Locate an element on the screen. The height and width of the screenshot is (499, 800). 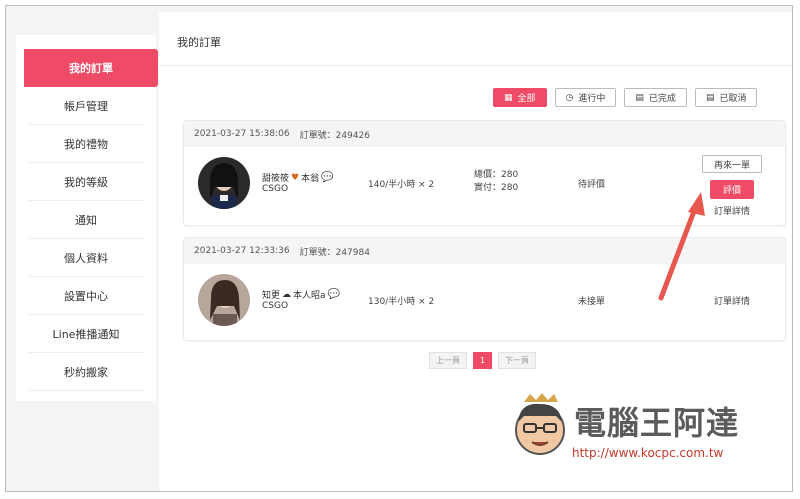
sidebar-item-label: 帳戶管理 is located at coordinates (86, 106).